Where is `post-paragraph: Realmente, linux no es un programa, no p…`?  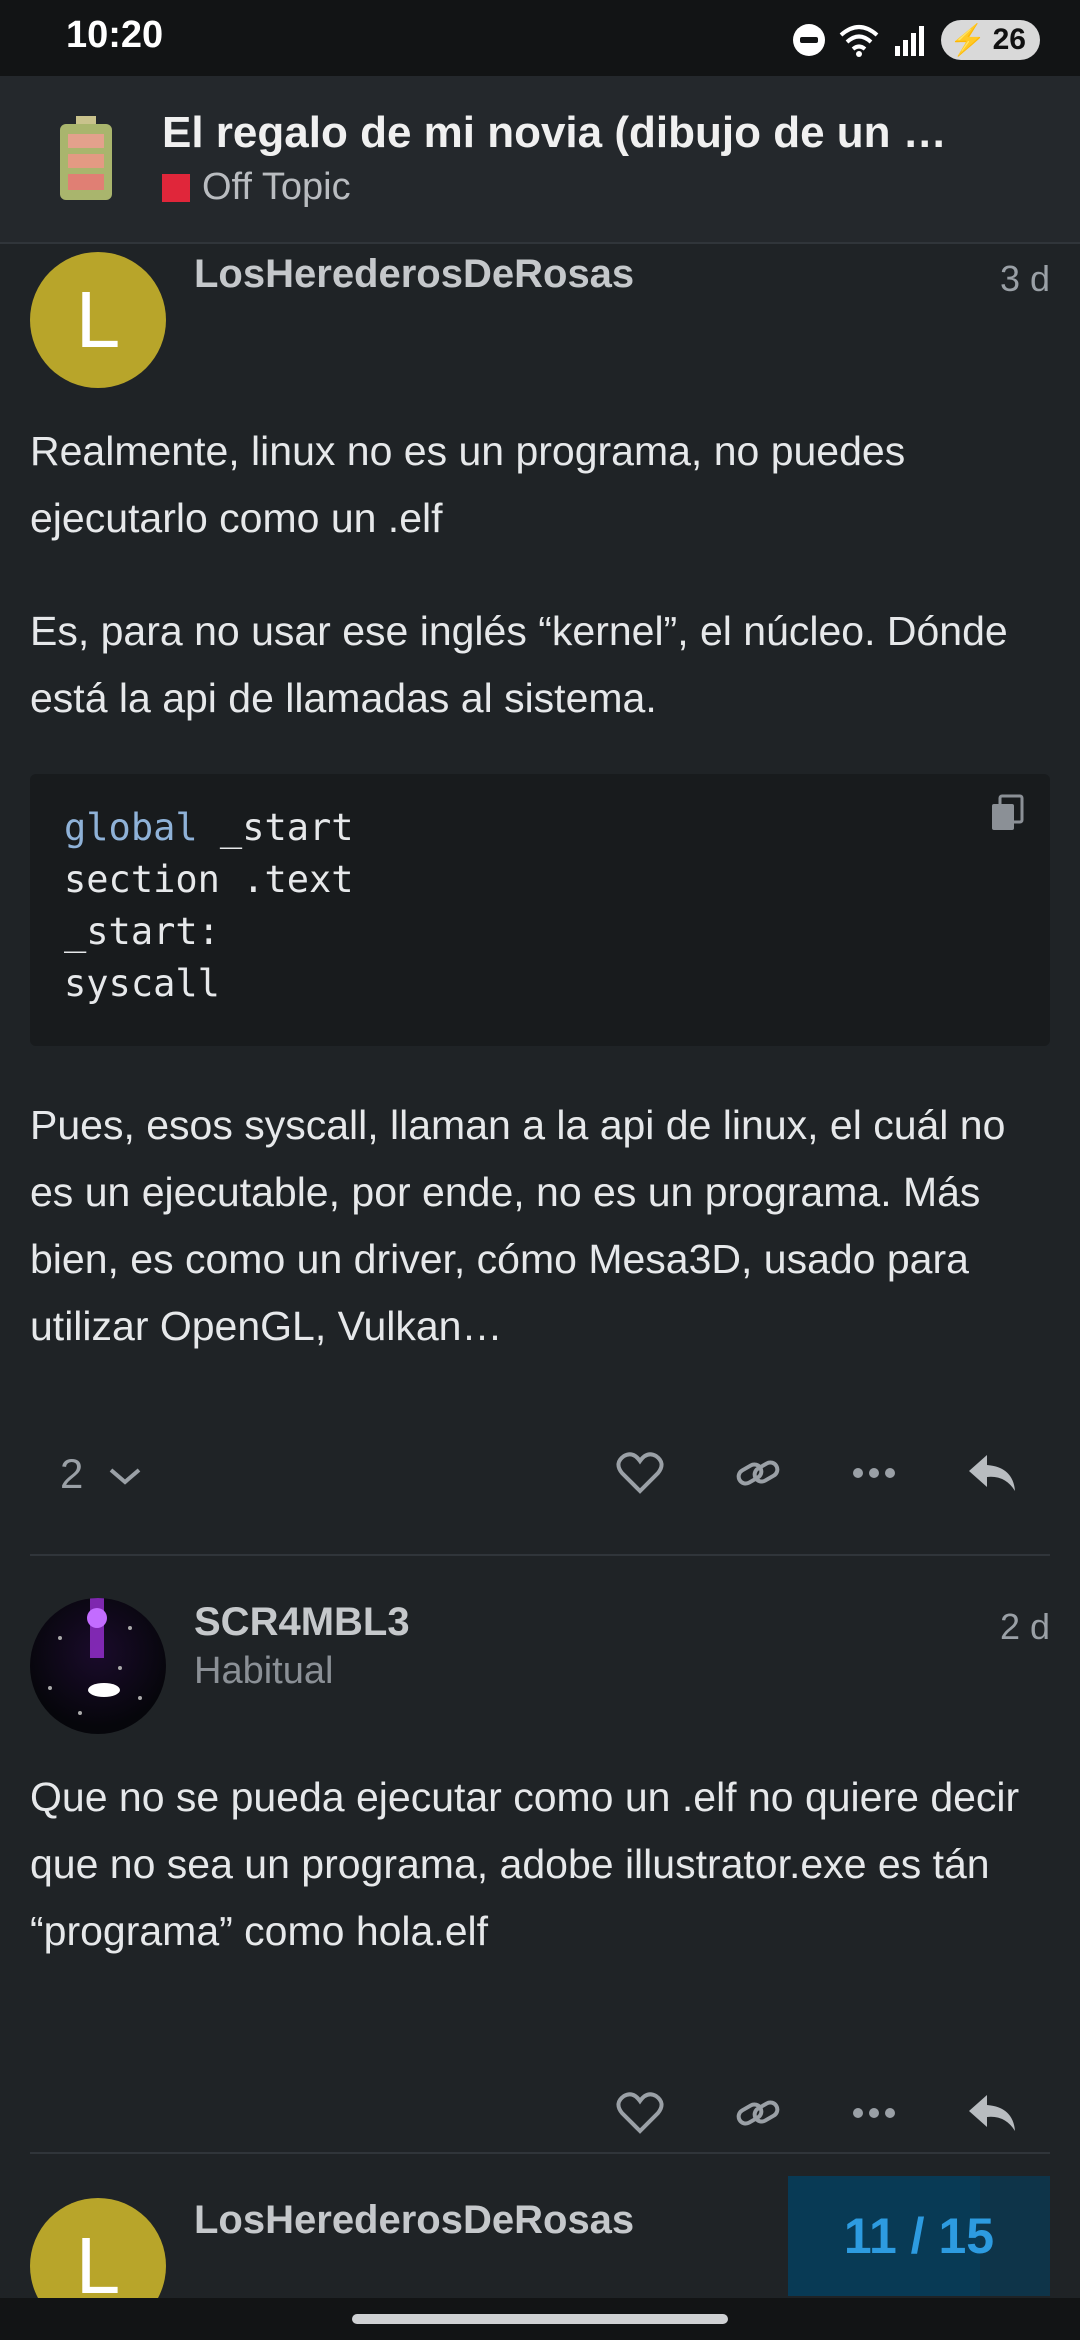
post-paragraph: Realmente, linux no es un programa, no p… is located at coordinates (468, 484).